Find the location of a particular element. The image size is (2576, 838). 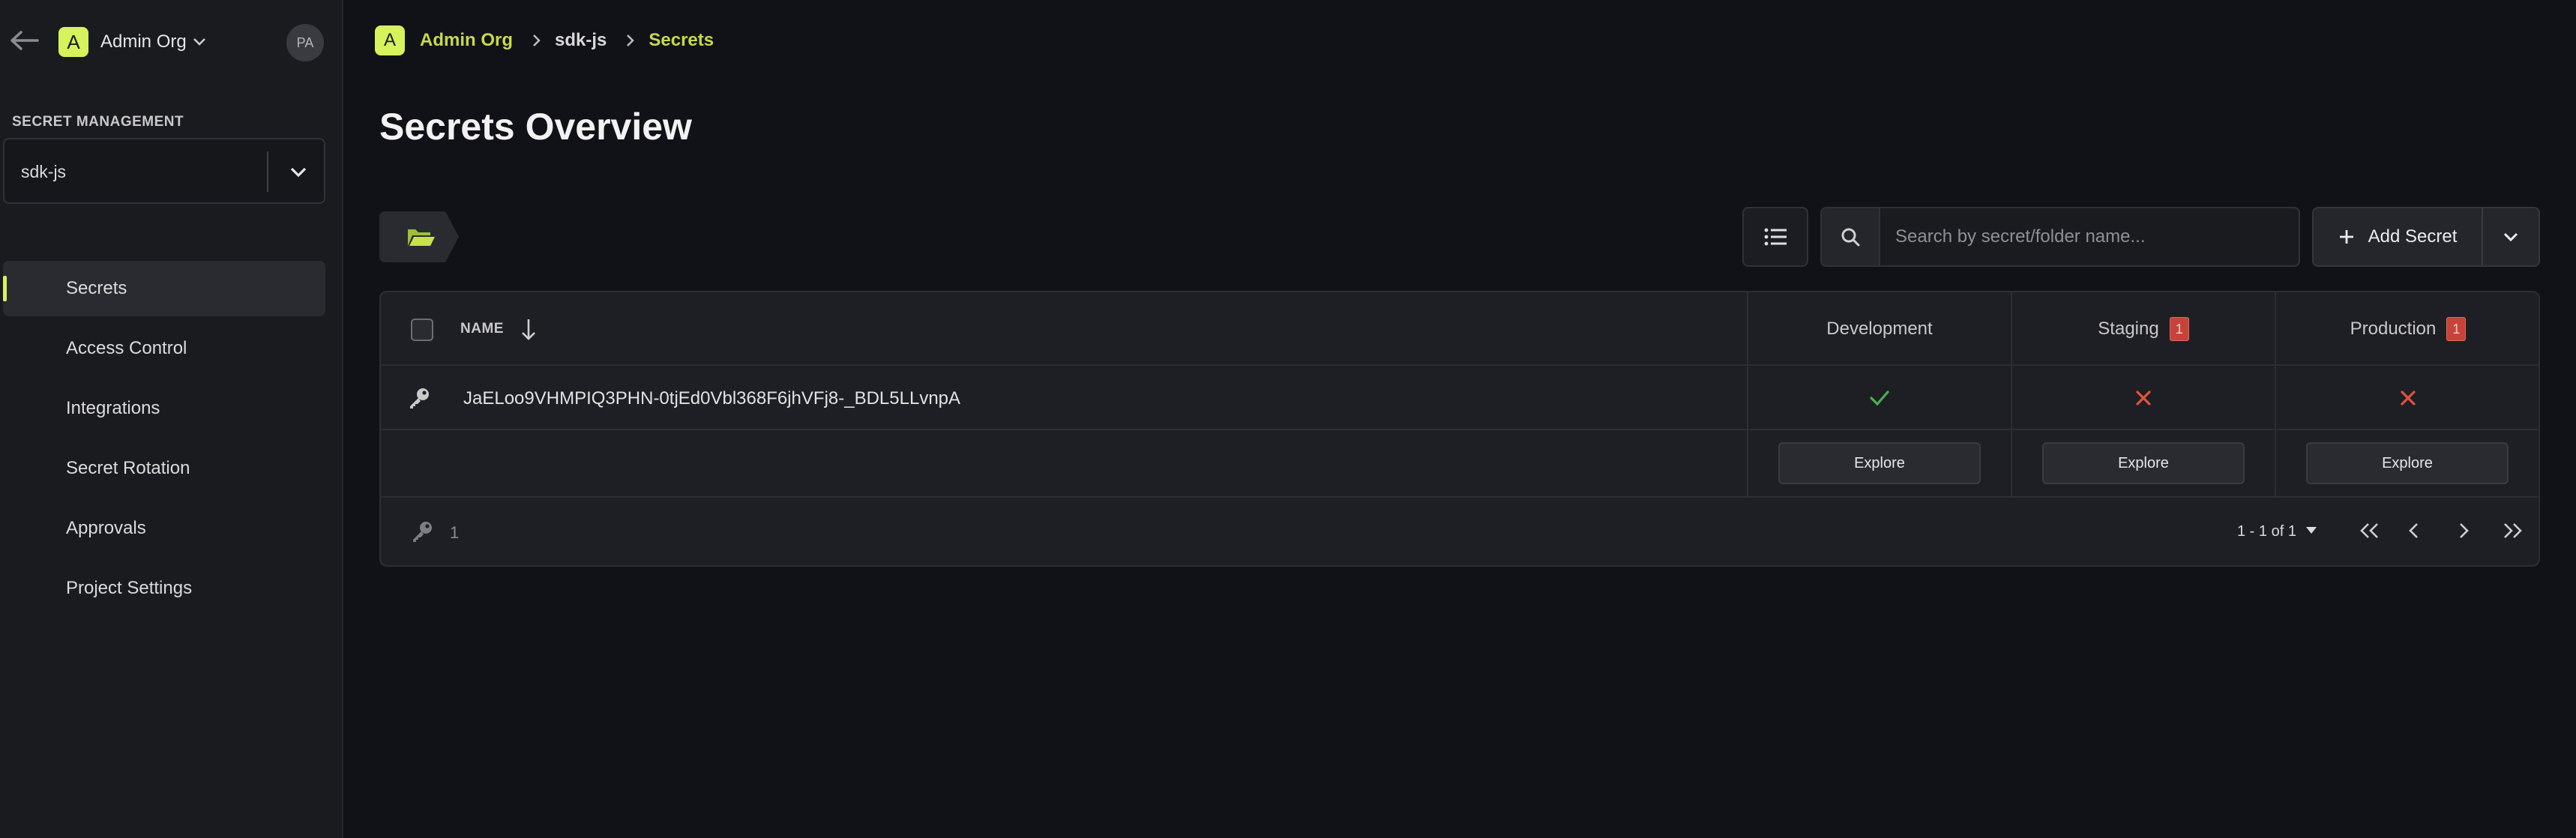

previous-page-icon is located at coordinates (2414, 531).